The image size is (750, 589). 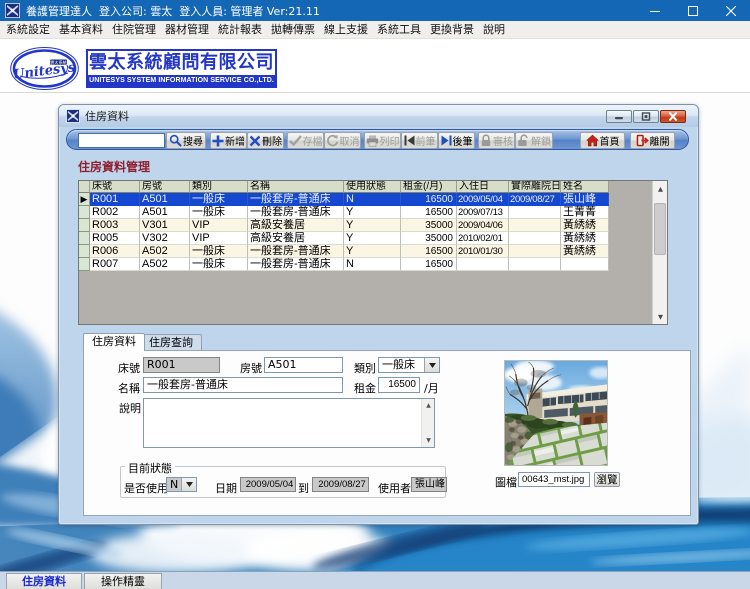 What do you see at coordinates (419, 140) in the screenshot?
I see `prev-button: 前筆` at bounding box center [419, 140].